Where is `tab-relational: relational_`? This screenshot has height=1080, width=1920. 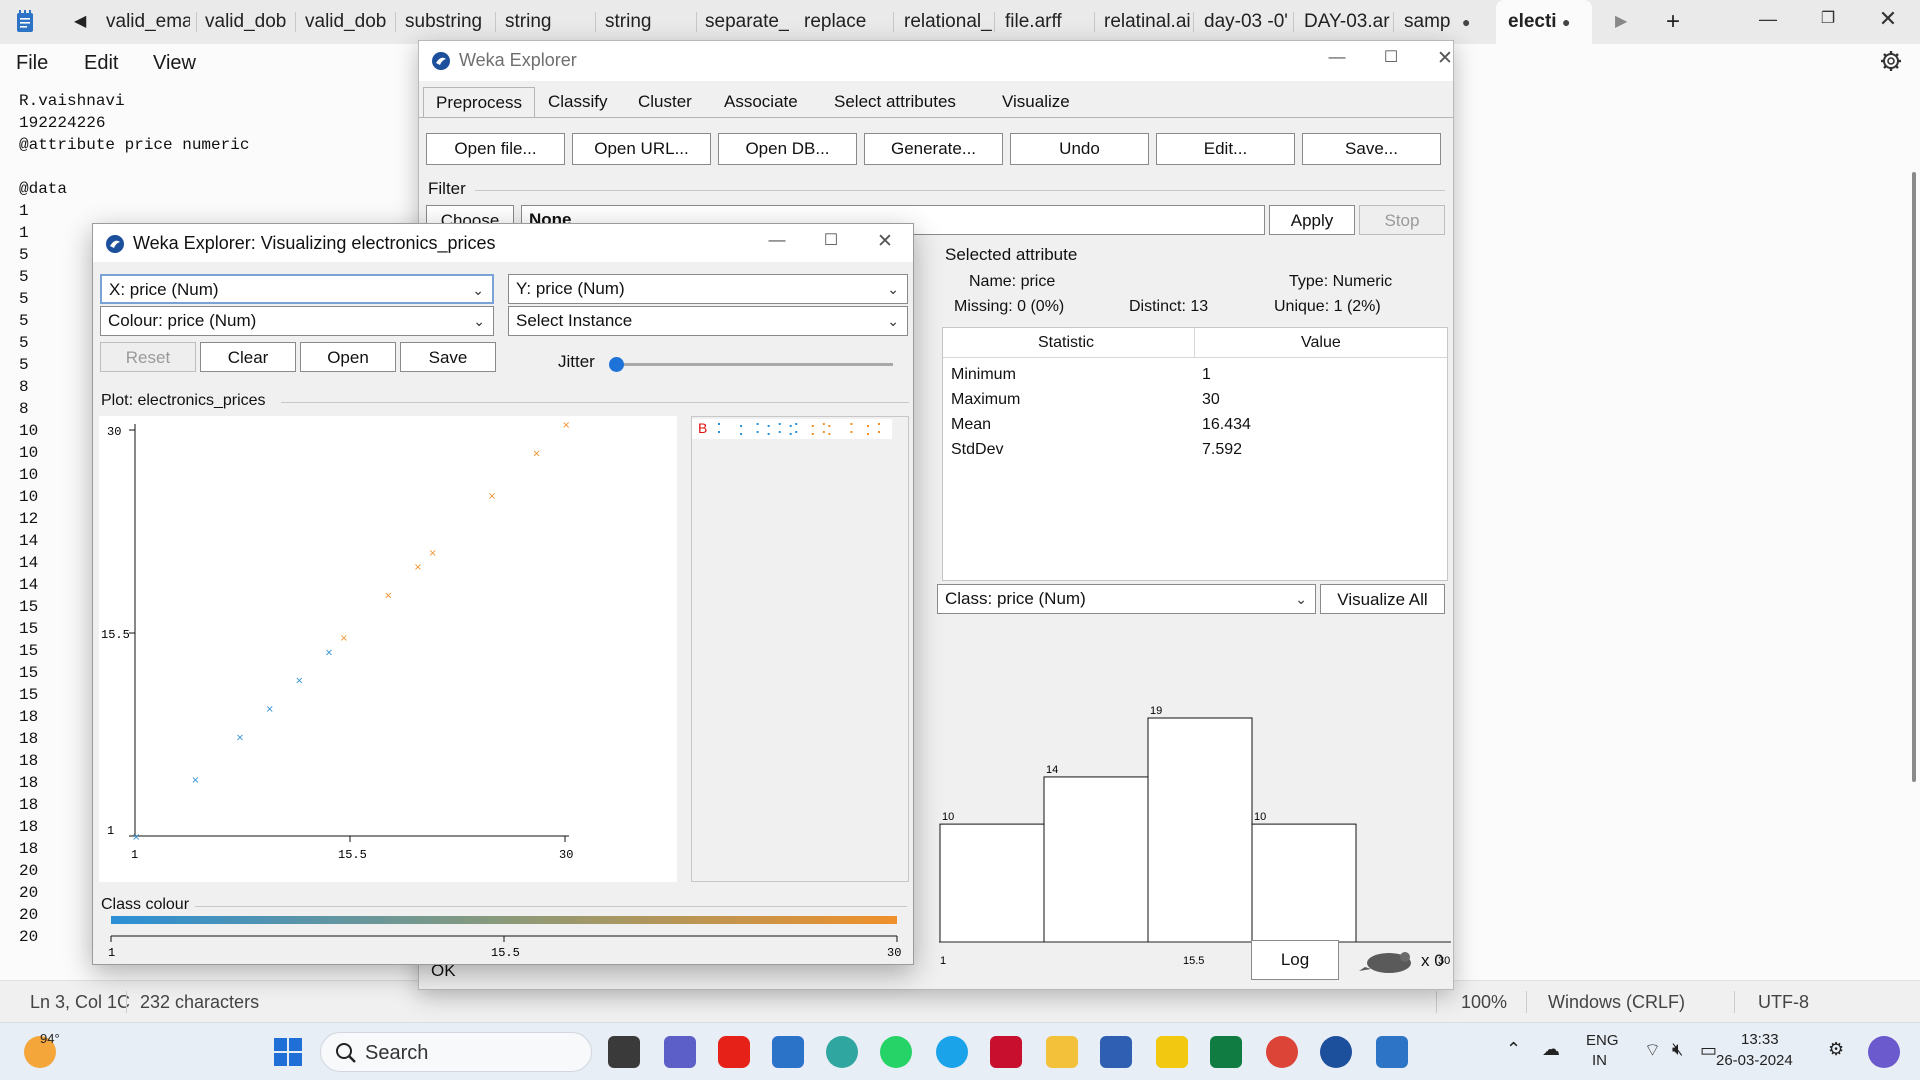 tab-relational: relational_ is located at coordinates (948, 22).